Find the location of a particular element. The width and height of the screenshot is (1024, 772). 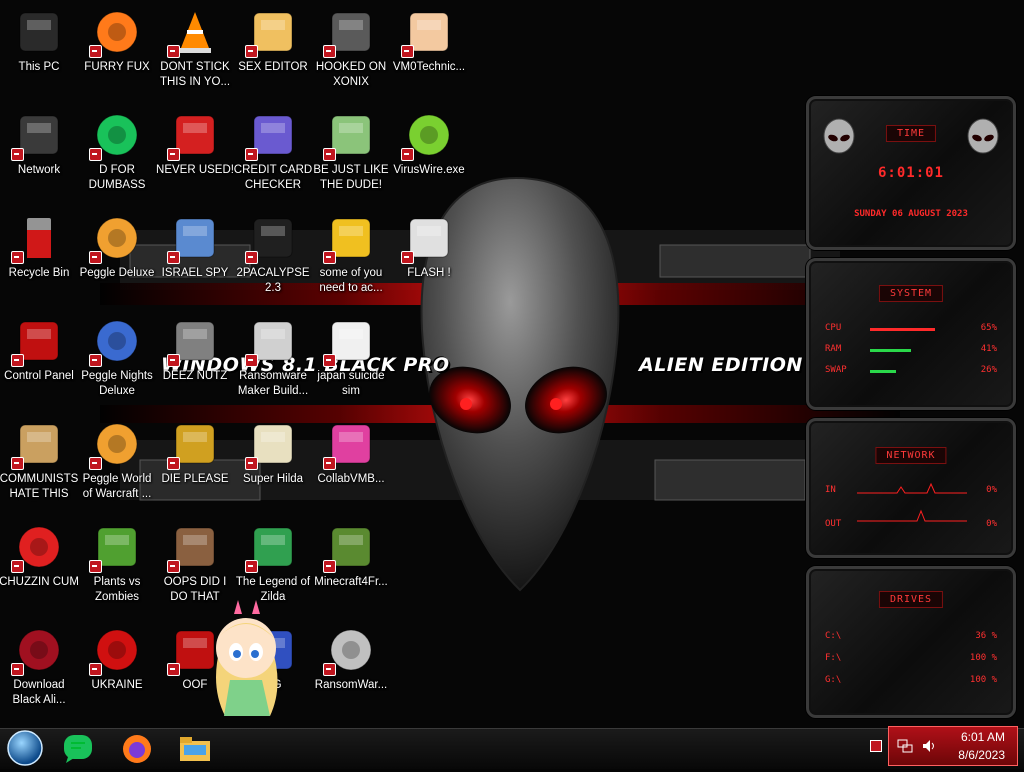

desktop-shortcut-label: HOOKED ON XONIX is located at coordinates (351, 74).